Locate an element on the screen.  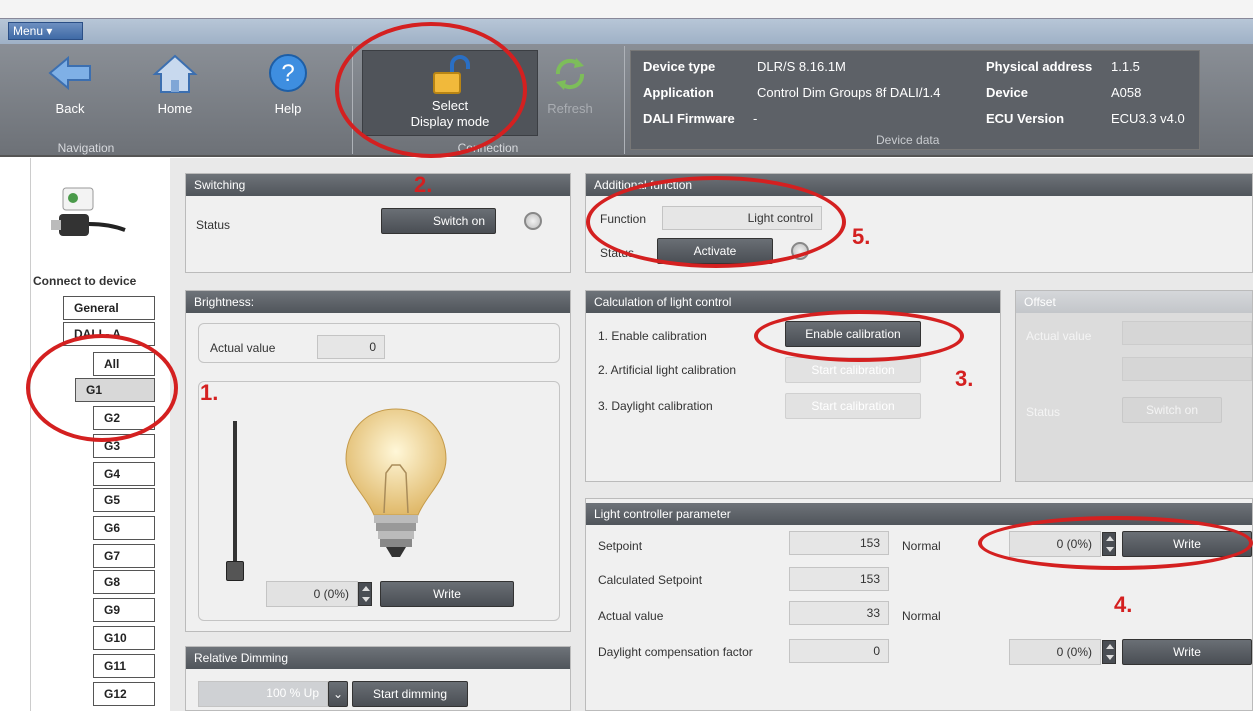
device-label: Device is located at coordinates (1007, 92).